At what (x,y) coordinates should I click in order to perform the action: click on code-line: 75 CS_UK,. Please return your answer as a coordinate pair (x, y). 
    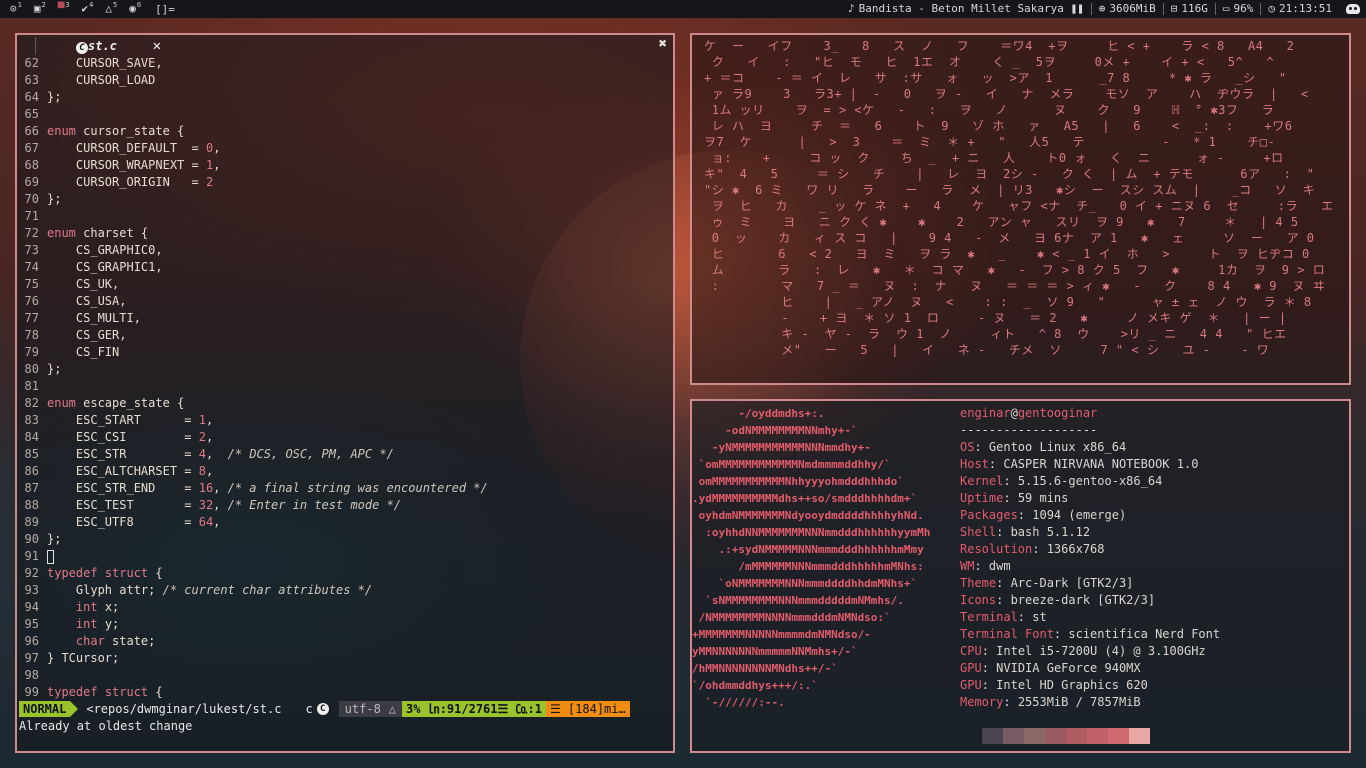
    Looking at the image, I should click on (345, 284).